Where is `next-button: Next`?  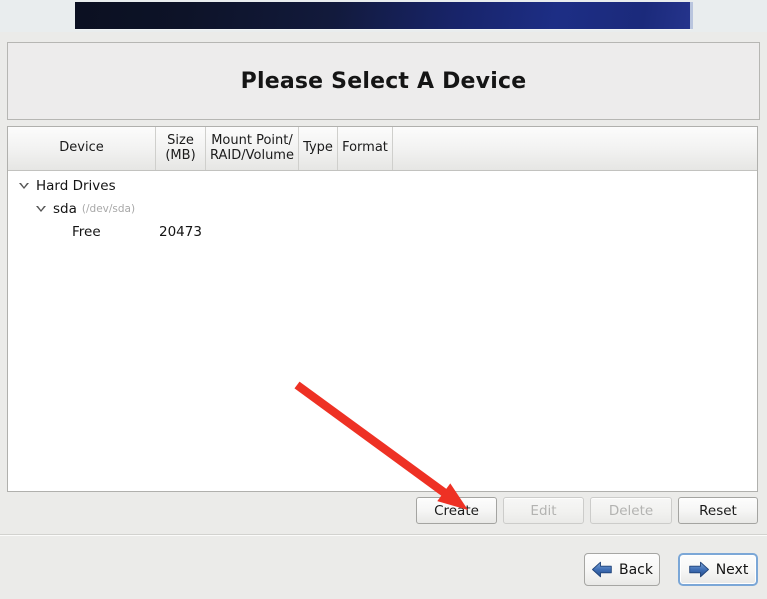 next-button: Next is located at coordinates (718, 569).